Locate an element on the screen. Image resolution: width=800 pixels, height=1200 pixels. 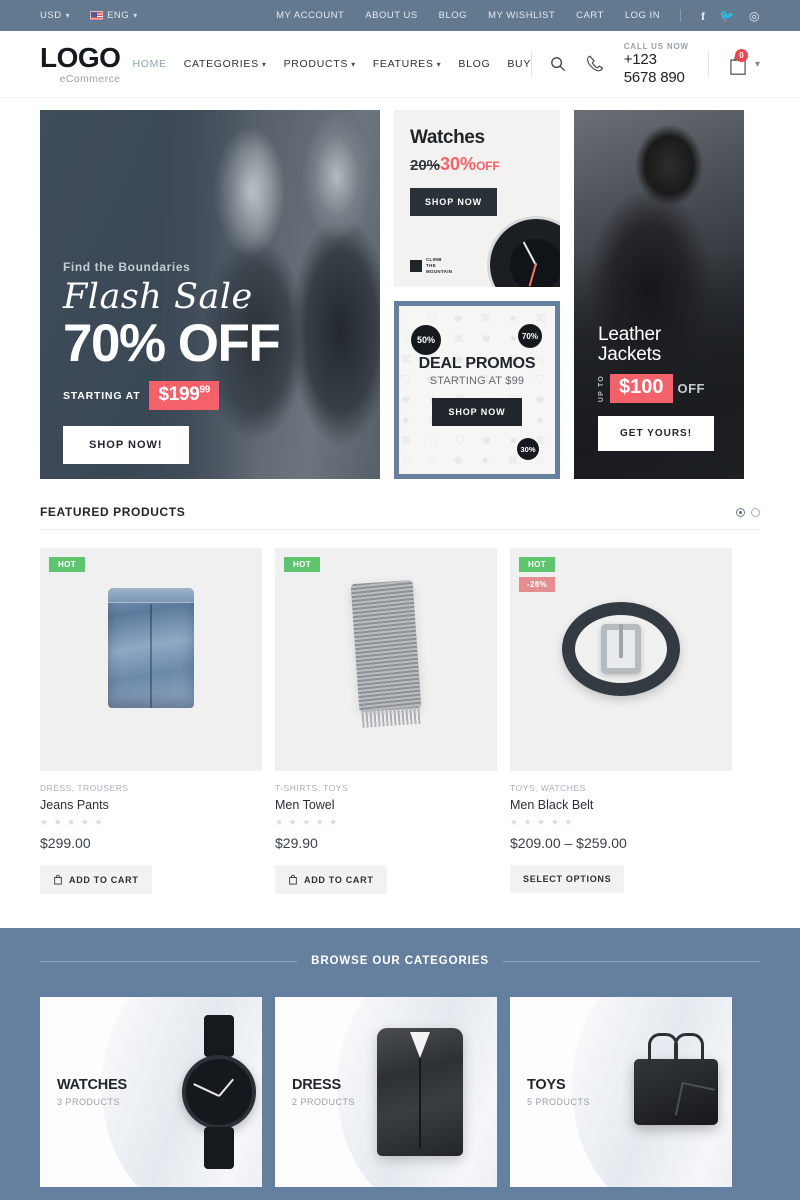
jackets-amount-badge: $100 is located at coordinates (641, 388).